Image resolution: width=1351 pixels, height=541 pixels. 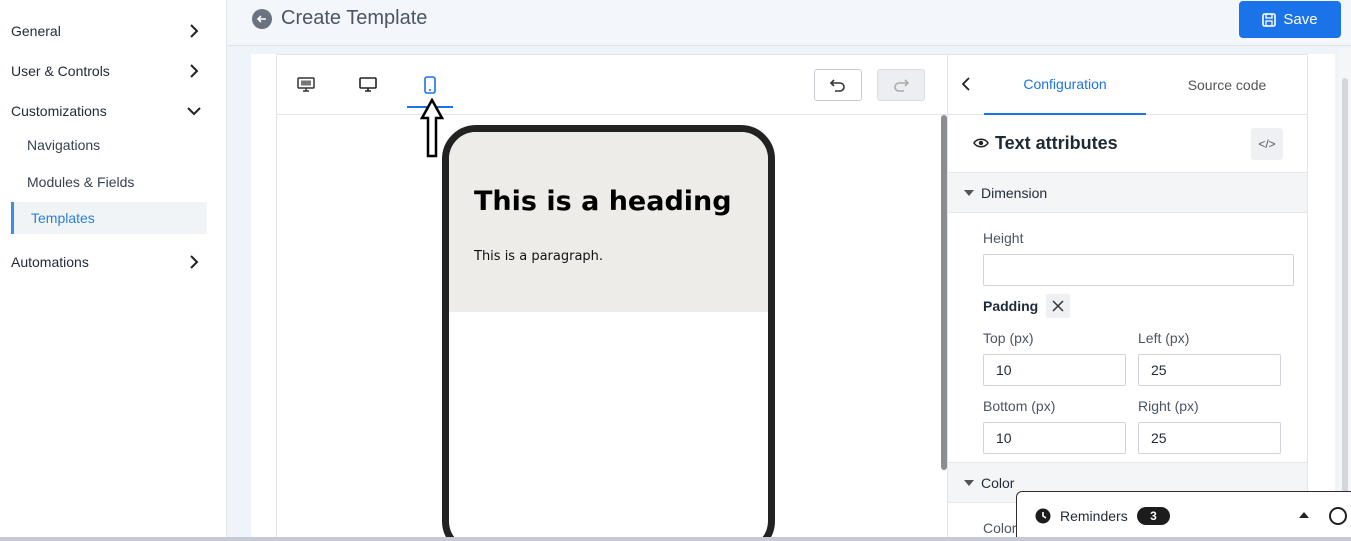 I want to click on padding-left-input, so click(x=1209, y=370).